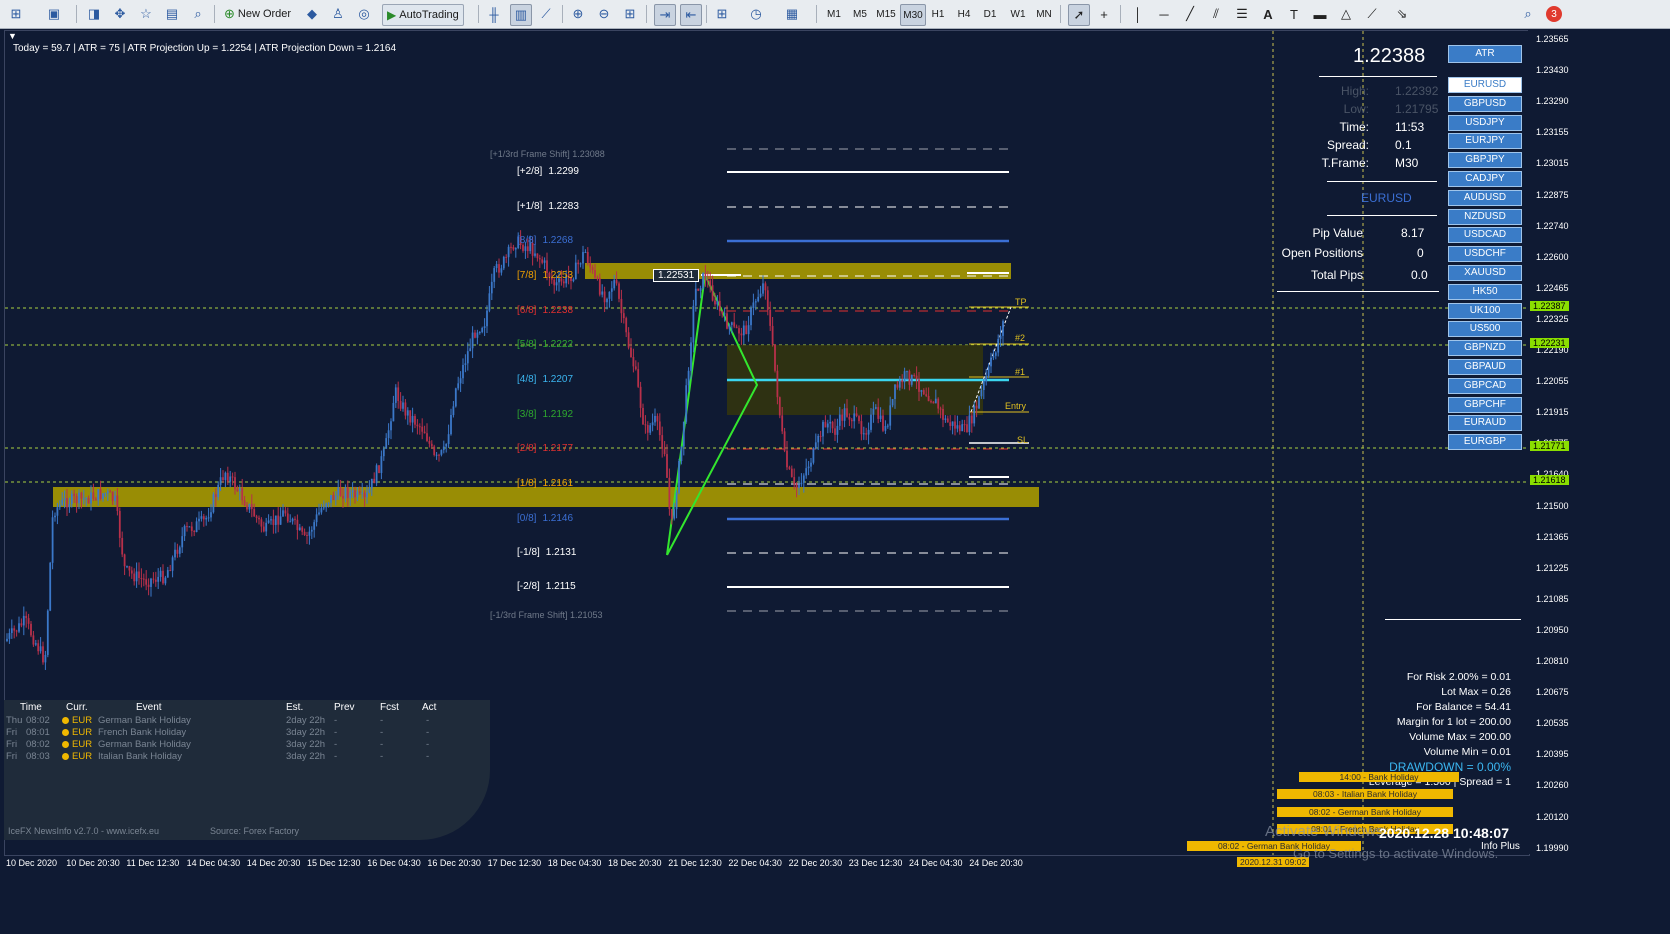 The width and height of the screenshot is (1670, 934). Describe the element at coordinates (1485, 423) in the screenshot. I see `symbol-button-euraud: EURAUD` at that location.